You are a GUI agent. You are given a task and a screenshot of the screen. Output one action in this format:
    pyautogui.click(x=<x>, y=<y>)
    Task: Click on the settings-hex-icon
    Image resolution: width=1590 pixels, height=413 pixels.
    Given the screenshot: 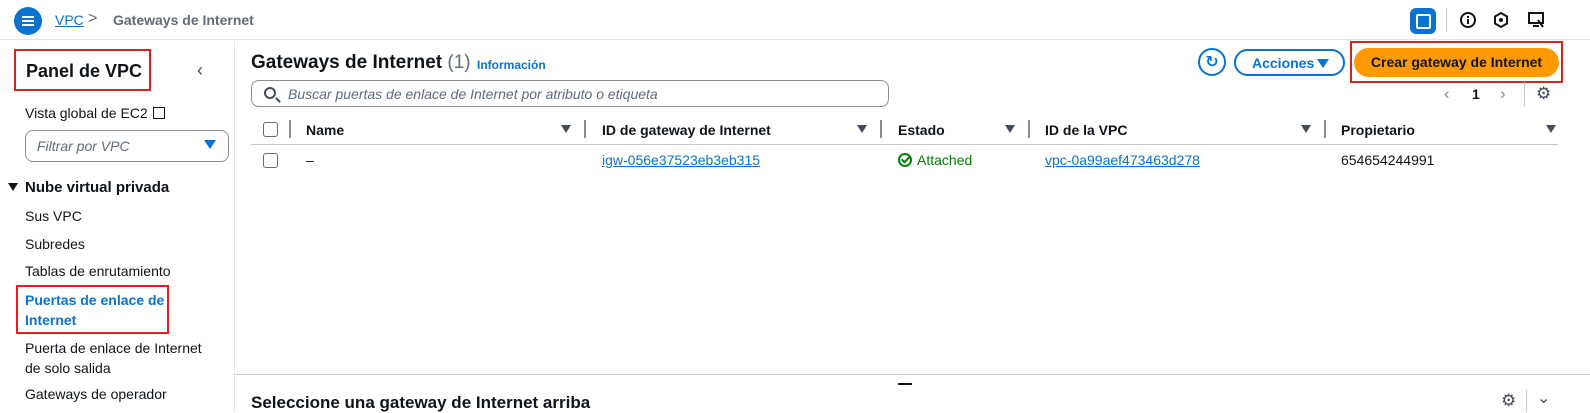 What is the action you would take?
    pyautogui.click(x=1501, y=20)
    